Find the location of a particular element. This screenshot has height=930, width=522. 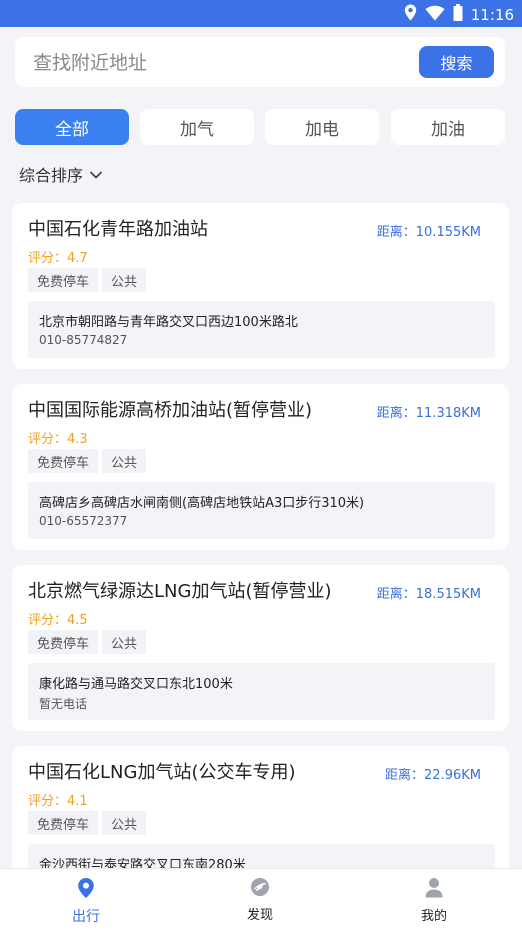

search-bar: 搜索 is located at coordinates (260, 62).